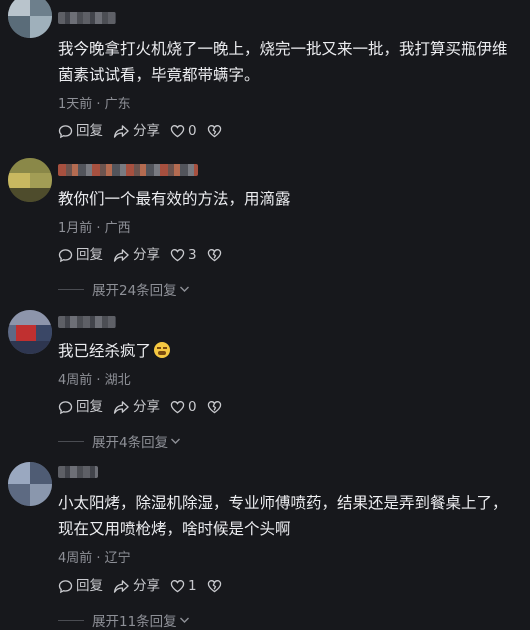 Image resolution: width=530 pixels, height=630 pixels. I want to click on expand-replies-button: 展开11条回复, so click(124, 620).